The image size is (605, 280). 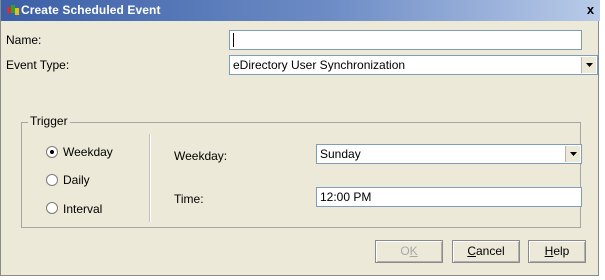 I want to click on window-title: Create Scheduled Event, so click(x=91, y=10).